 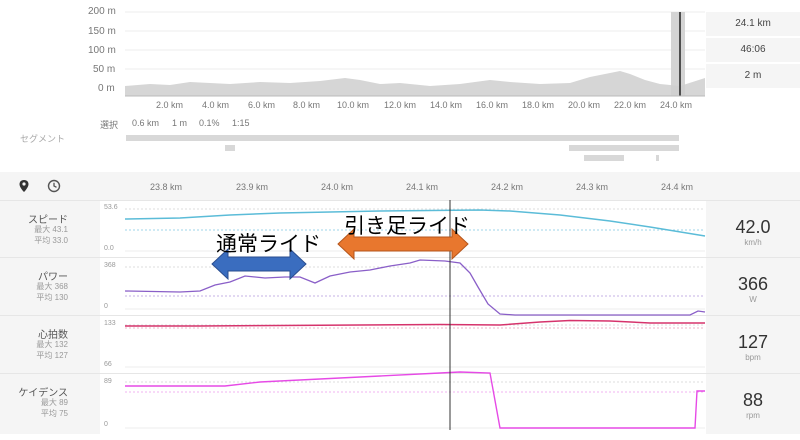 I want to click on annotation-pull: 引き足ライド, so click(x=407, y=226).